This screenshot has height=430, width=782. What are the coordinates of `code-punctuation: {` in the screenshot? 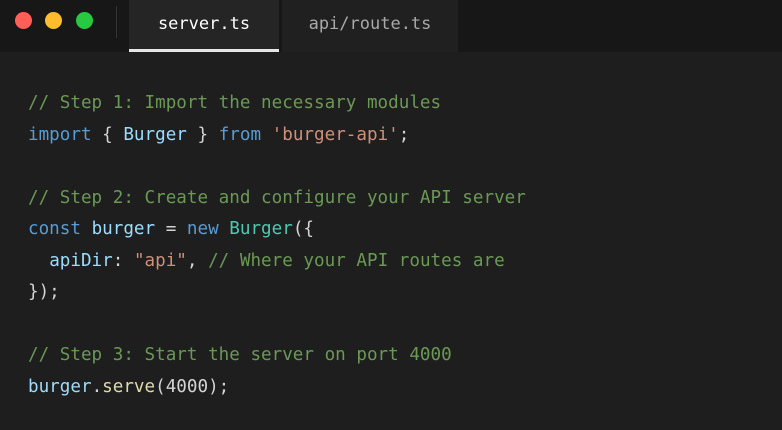 It's located at (107, 134).